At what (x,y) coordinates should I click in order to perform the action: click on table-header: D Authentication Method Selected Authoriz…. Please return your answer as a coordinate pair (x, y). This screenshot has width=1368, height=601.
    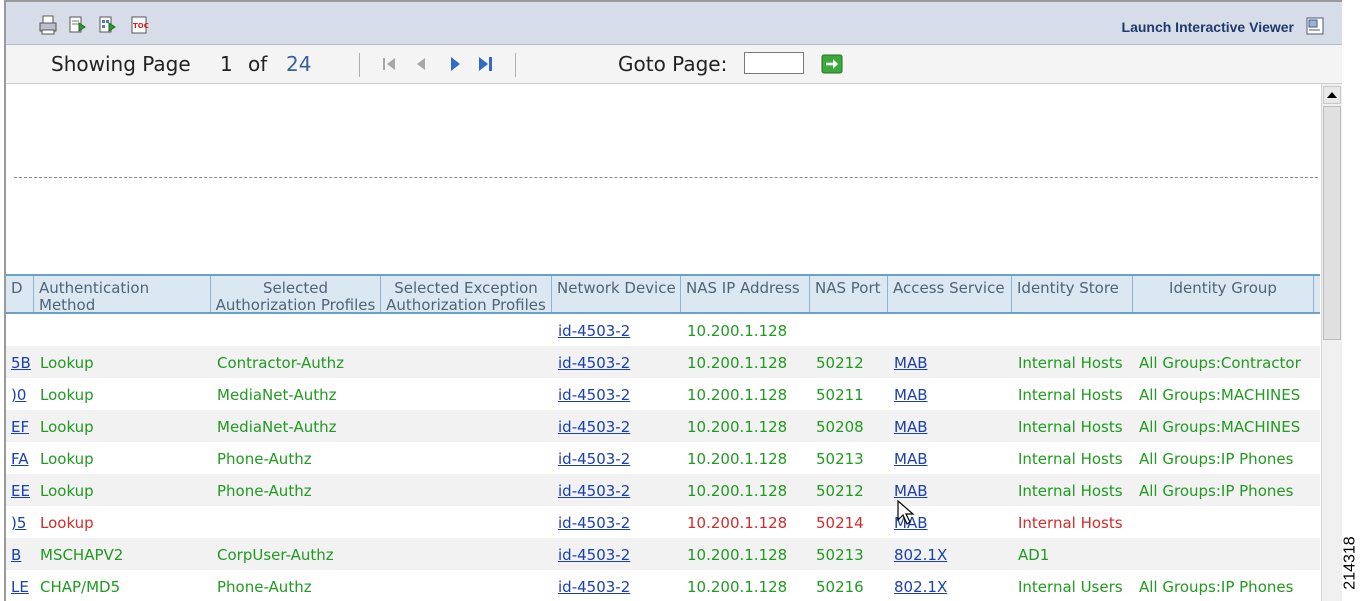
    Looking at the image, I should click on (663, 294).